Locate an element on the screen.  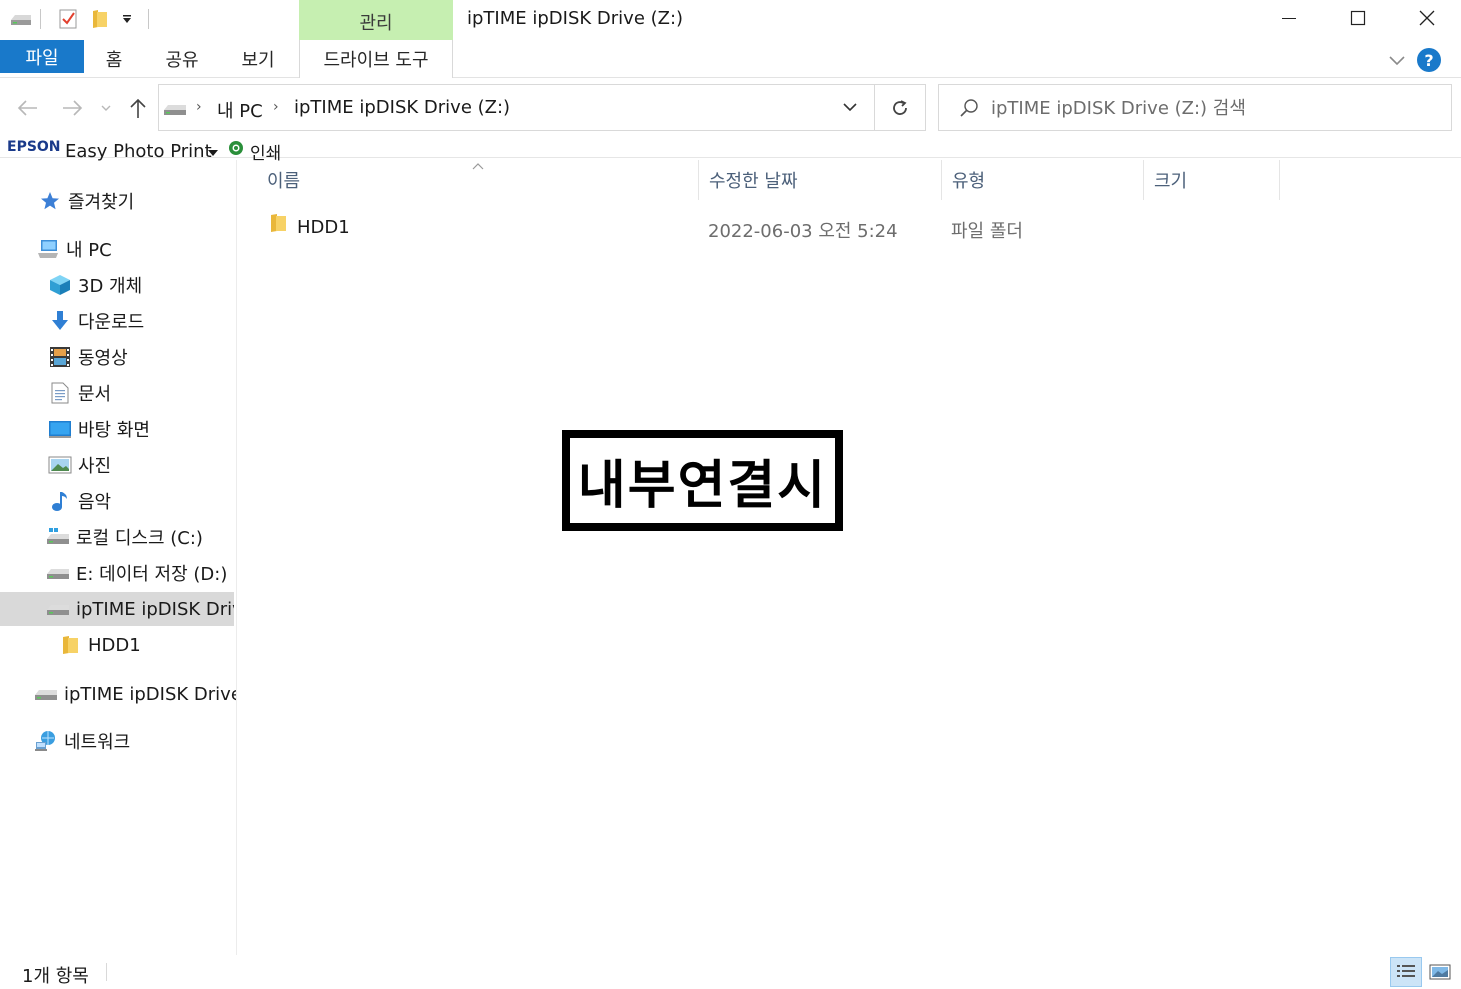
film-icon is located at coordinates (60, 357).